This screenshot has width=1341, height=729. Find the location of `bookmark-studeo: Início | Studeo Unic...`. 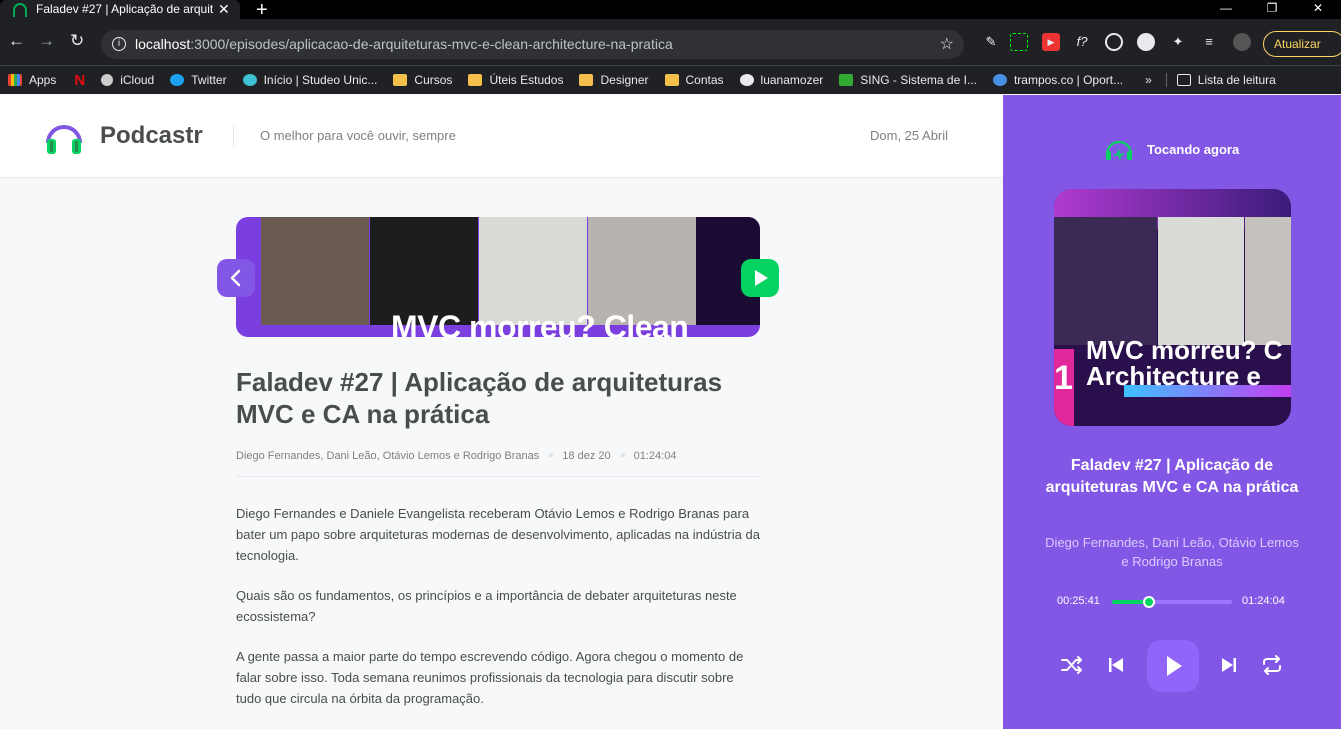

bookmark-studeo: Início | Studeo Unic... is located at coordinates (309, 80).